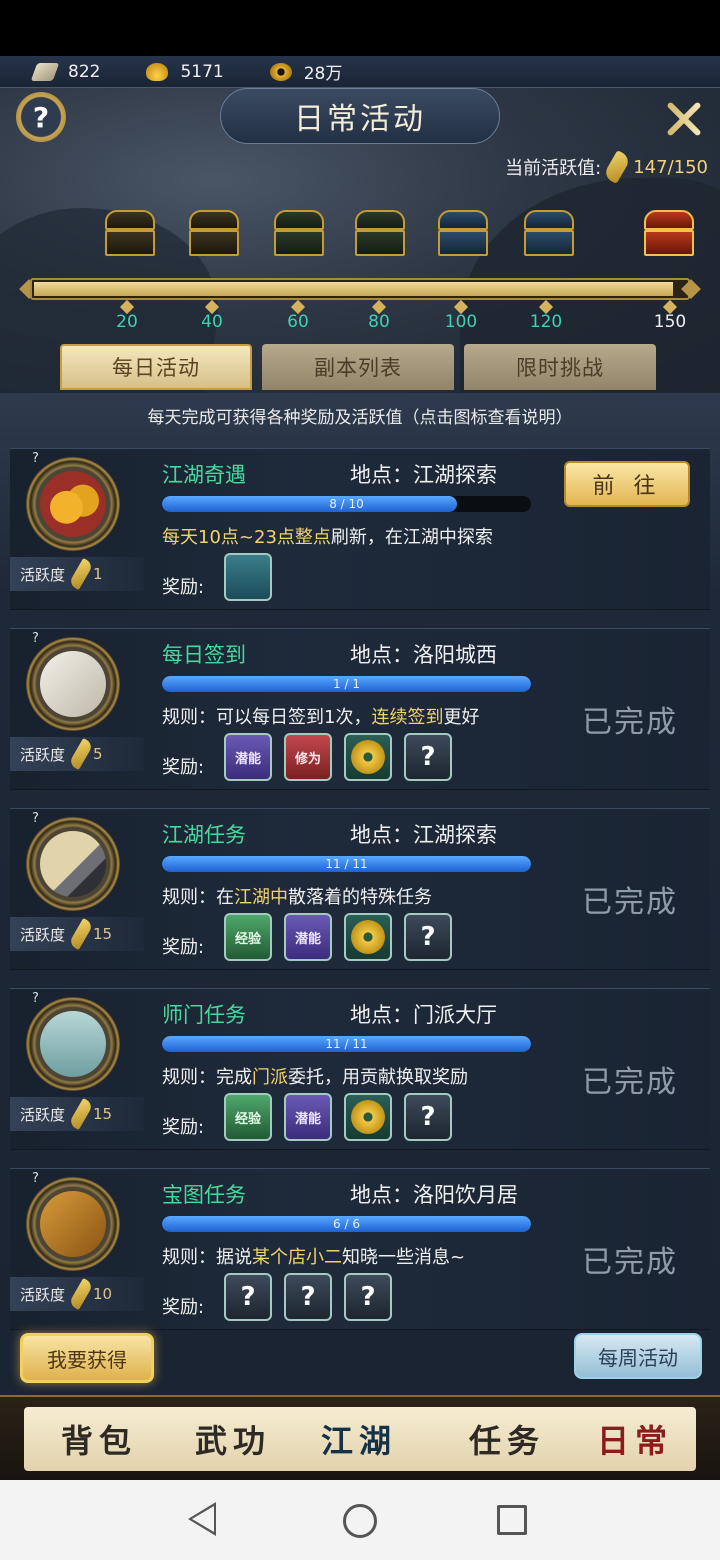 This screenshot has width=720, height=1560. I want to click on tab-dungeon-list: 副本列表, so click(358, 367).